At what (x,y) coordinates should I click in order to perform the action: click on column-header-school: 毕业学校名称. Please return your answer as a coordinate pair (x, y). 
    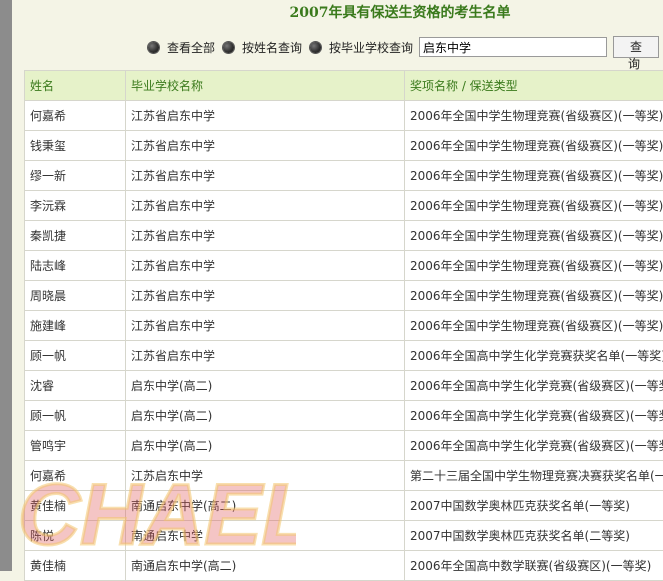
    Looking at the image, I should click on (265, 86).